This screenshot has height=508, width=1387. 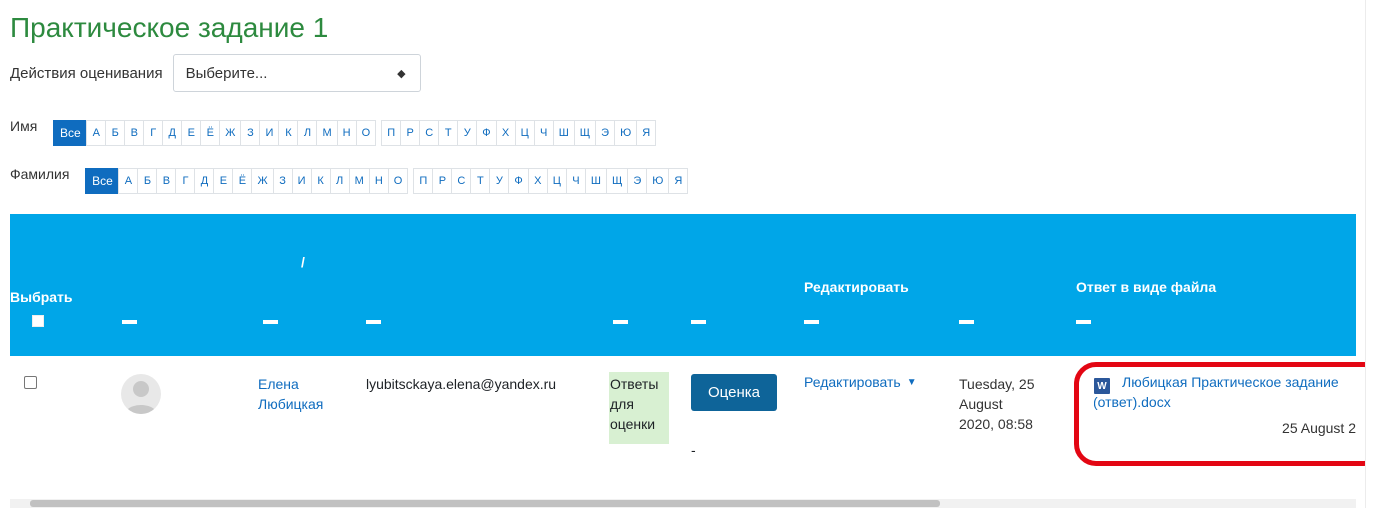 I want to click on last-name-initial: Ю, so click(x=658, y=181).